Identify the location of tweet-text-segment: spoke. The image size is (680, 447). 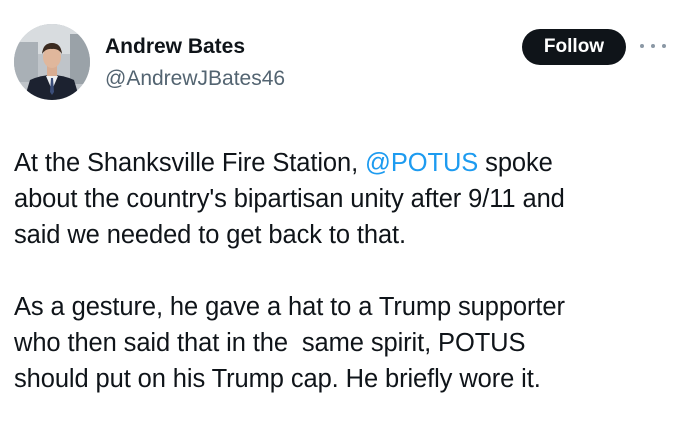
(515, 163).